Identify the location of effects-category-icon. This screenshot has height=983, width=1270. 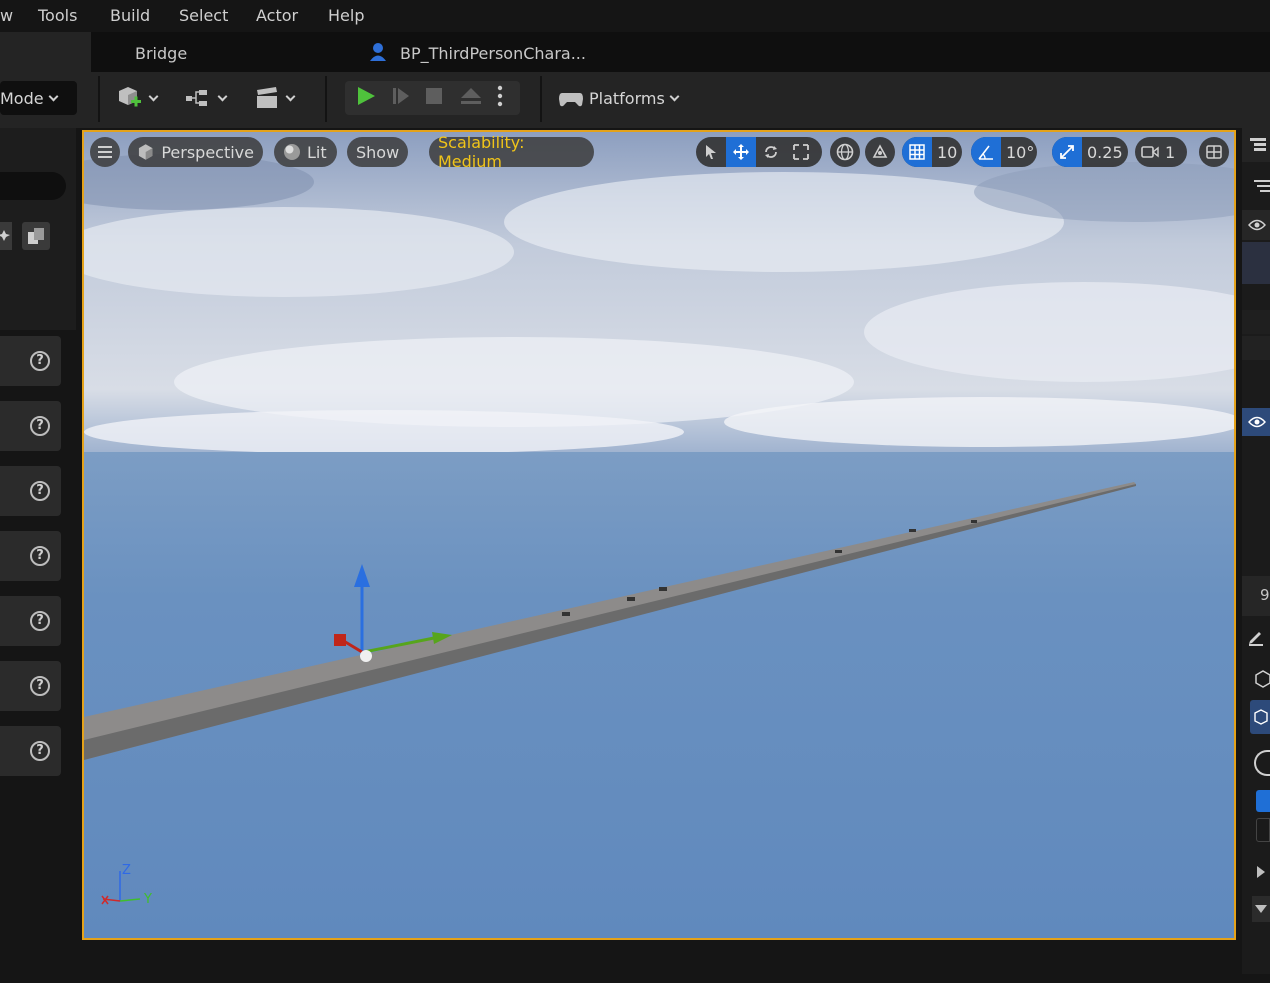
(6, 236).